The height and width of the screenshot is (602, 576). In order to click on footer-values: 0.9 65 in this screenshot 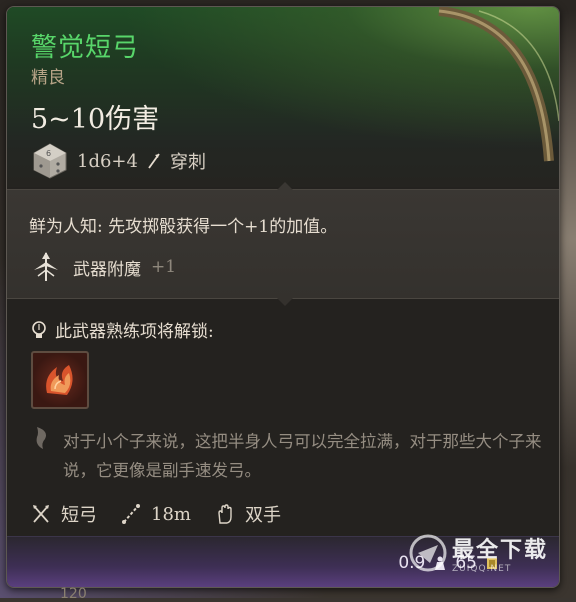, I will do `click(448, 563)`.